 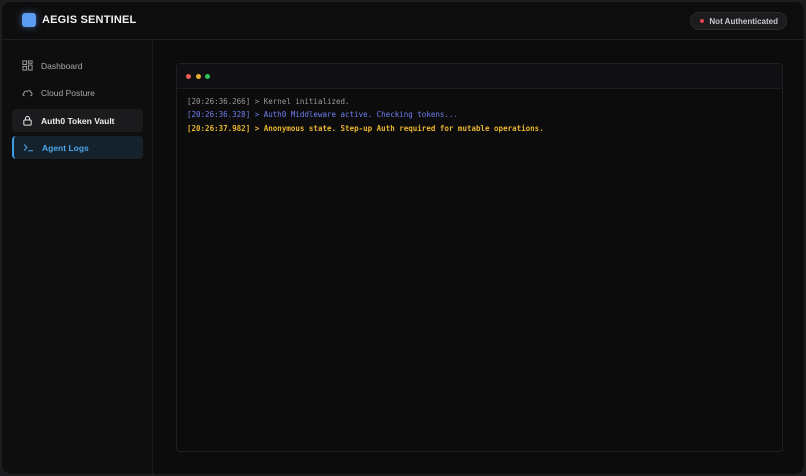 What do you see at coordinates (743, 21) in the screenshot?
I see `auth-status-text: Not Authenticated` at bounding box center [743, 21].